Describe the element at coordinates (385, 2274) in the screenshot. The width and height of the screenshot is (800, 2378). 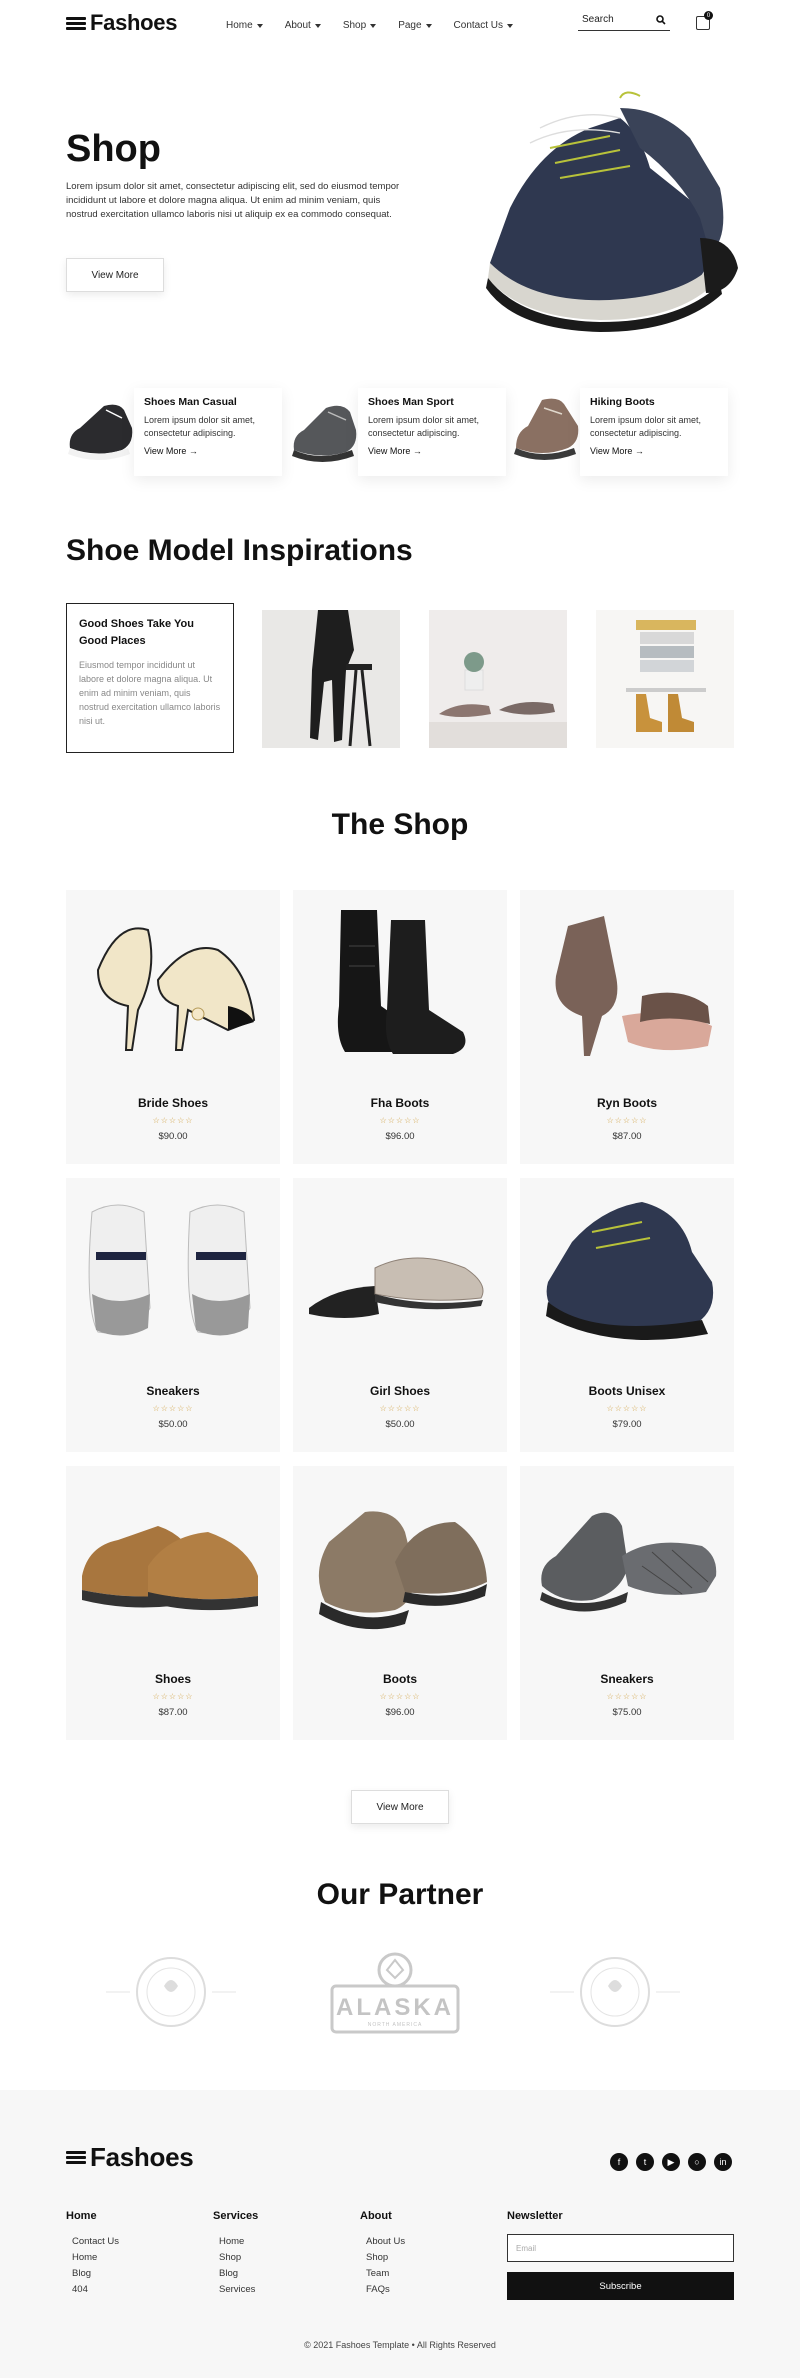
I see `footer-link: Team` at that location.